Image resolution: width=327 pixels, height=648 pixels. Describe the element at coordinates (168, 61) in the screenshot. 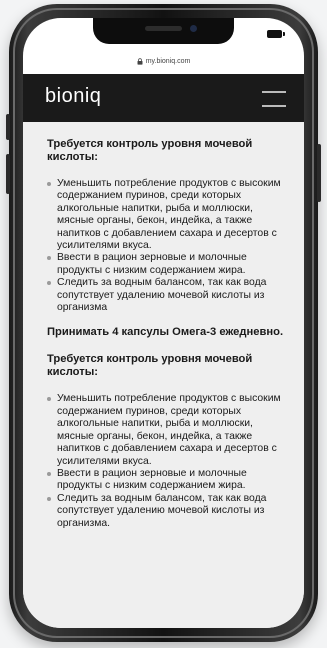

I see `url-text: my.bioniq.com` at that location.